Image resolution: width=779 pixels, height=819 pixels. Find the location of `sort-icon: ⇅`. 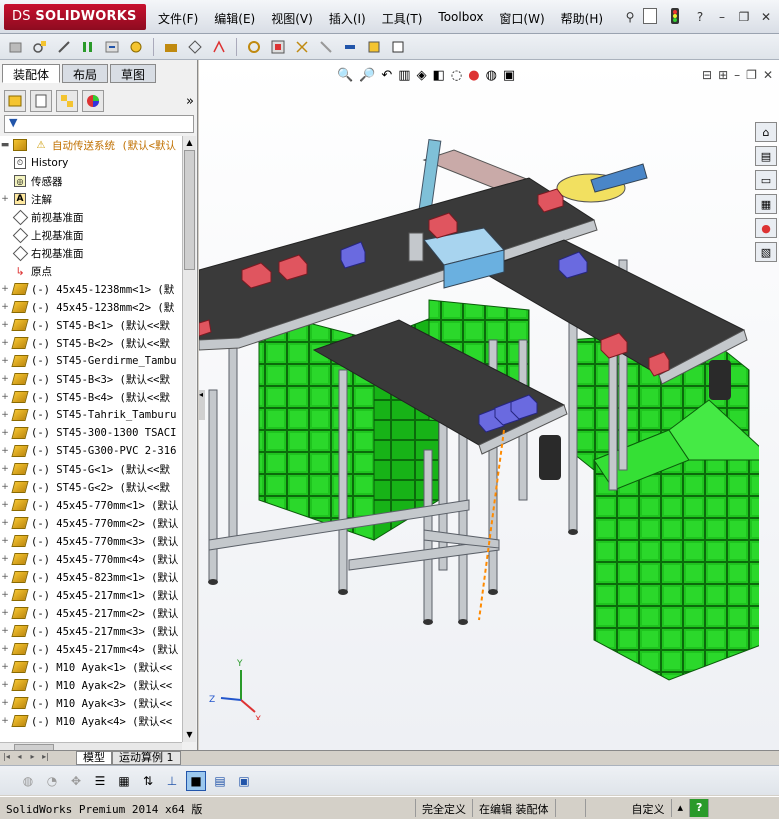

sort-icon: ⇅ is located at coordinates (148, 781).